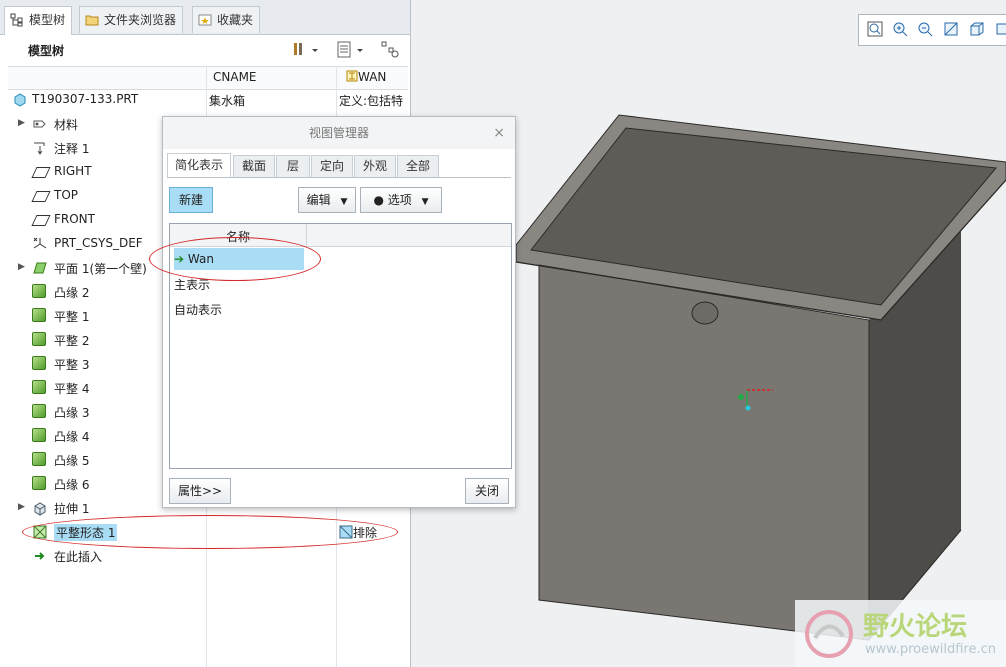 Image resolution: width=1006 pixels, height=667 pixels. What do you see at coordinates (40, 243) in the screenshot?
I see `csys-icon` at bounding box center [40, 243].